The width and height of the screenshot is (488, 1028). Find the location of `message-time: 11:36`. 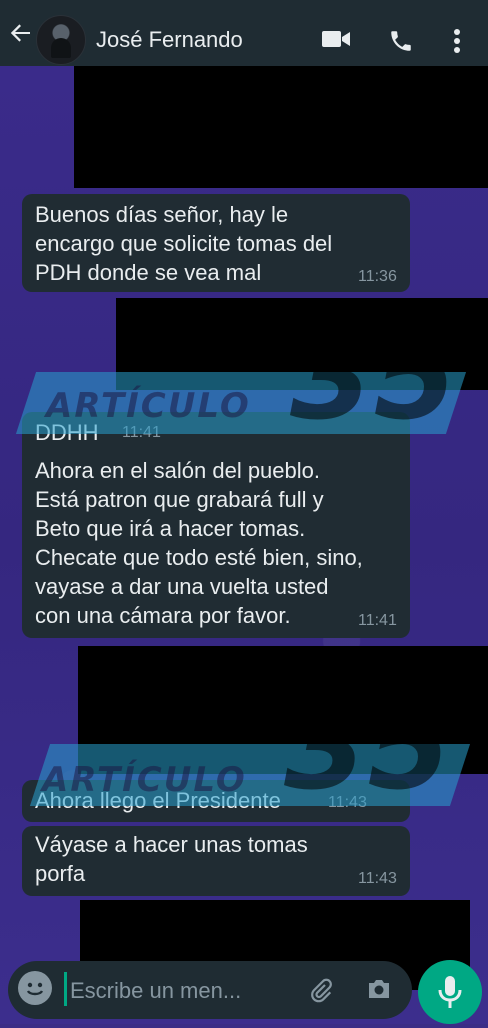

message-time: 11:36 is located at coordinates (377, 276).